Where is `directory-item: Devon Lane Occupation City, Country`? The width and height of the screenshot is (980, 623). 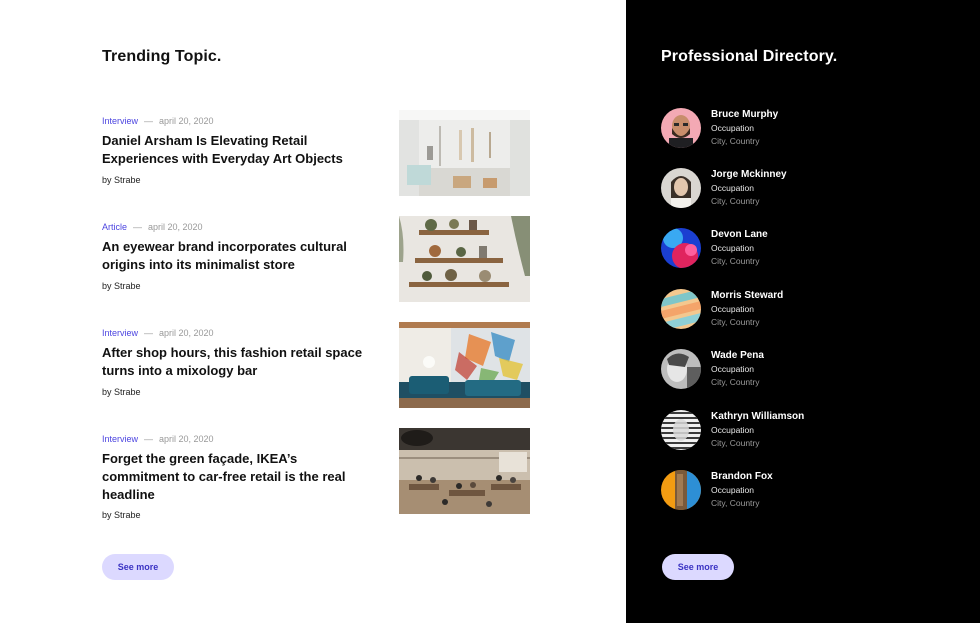 directory-item: Devon Lane Occupation City, Country is located at coordinates (811, 249).